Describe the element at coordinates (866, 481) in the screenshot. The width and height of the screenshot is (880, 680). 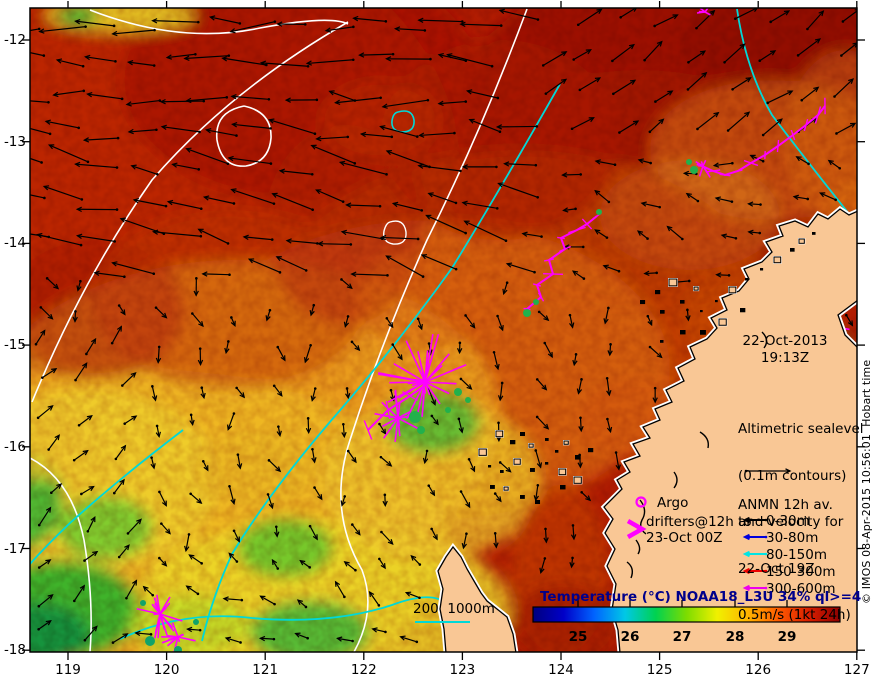
I see `copyright-credit: © IMOS 08-Apr-2015 10:56:01 Hobart time` at that location.